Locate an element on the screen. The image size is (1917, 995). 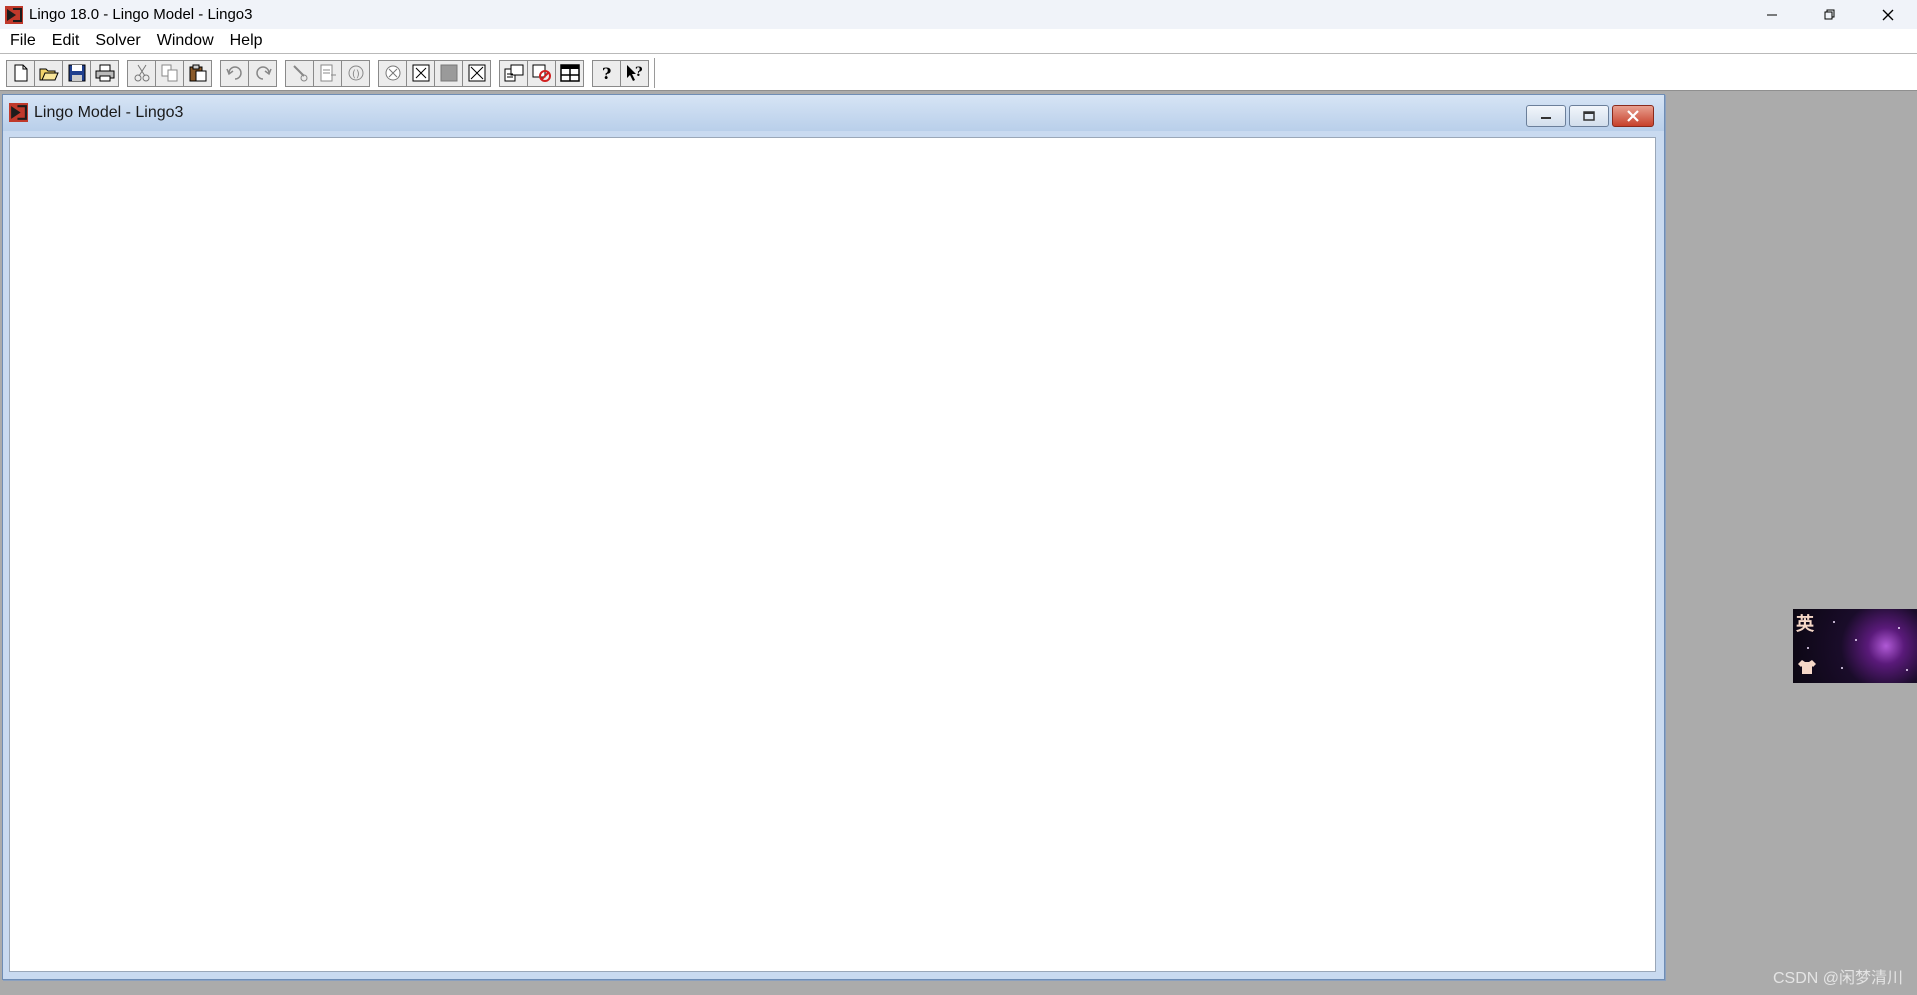
skin-shirt-icon is located at coordinates (1807, 667).